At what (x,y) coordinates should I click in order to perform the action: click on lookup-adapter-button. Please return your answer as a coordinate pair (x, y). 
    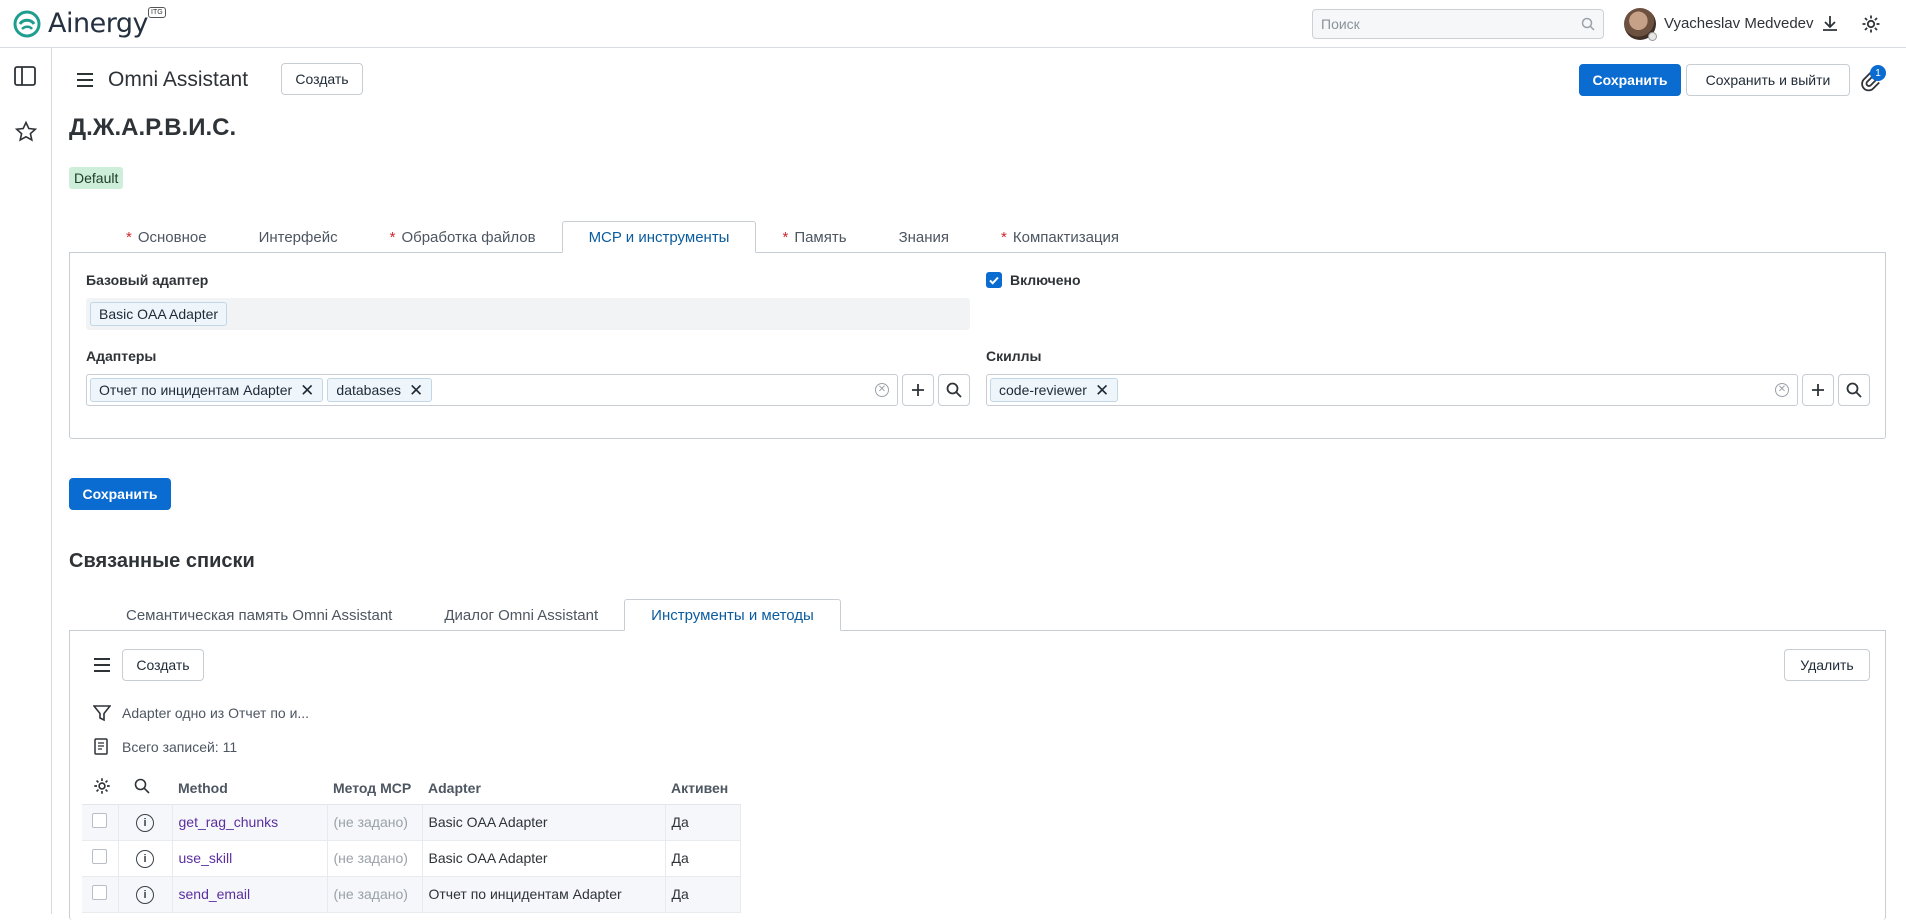
    Looking at the image, I should click on (954, 390).